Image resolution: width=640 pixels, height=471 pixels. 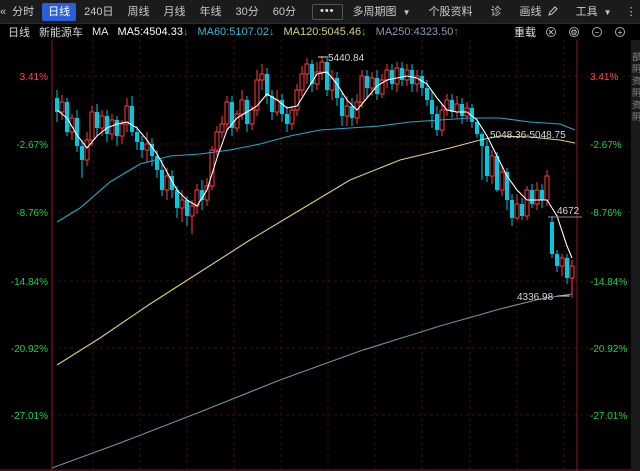 What do you see at coordinates (138, 12) in the screenshot?
I see `period-tab-3: 周线` at bounding box center [138, 12].